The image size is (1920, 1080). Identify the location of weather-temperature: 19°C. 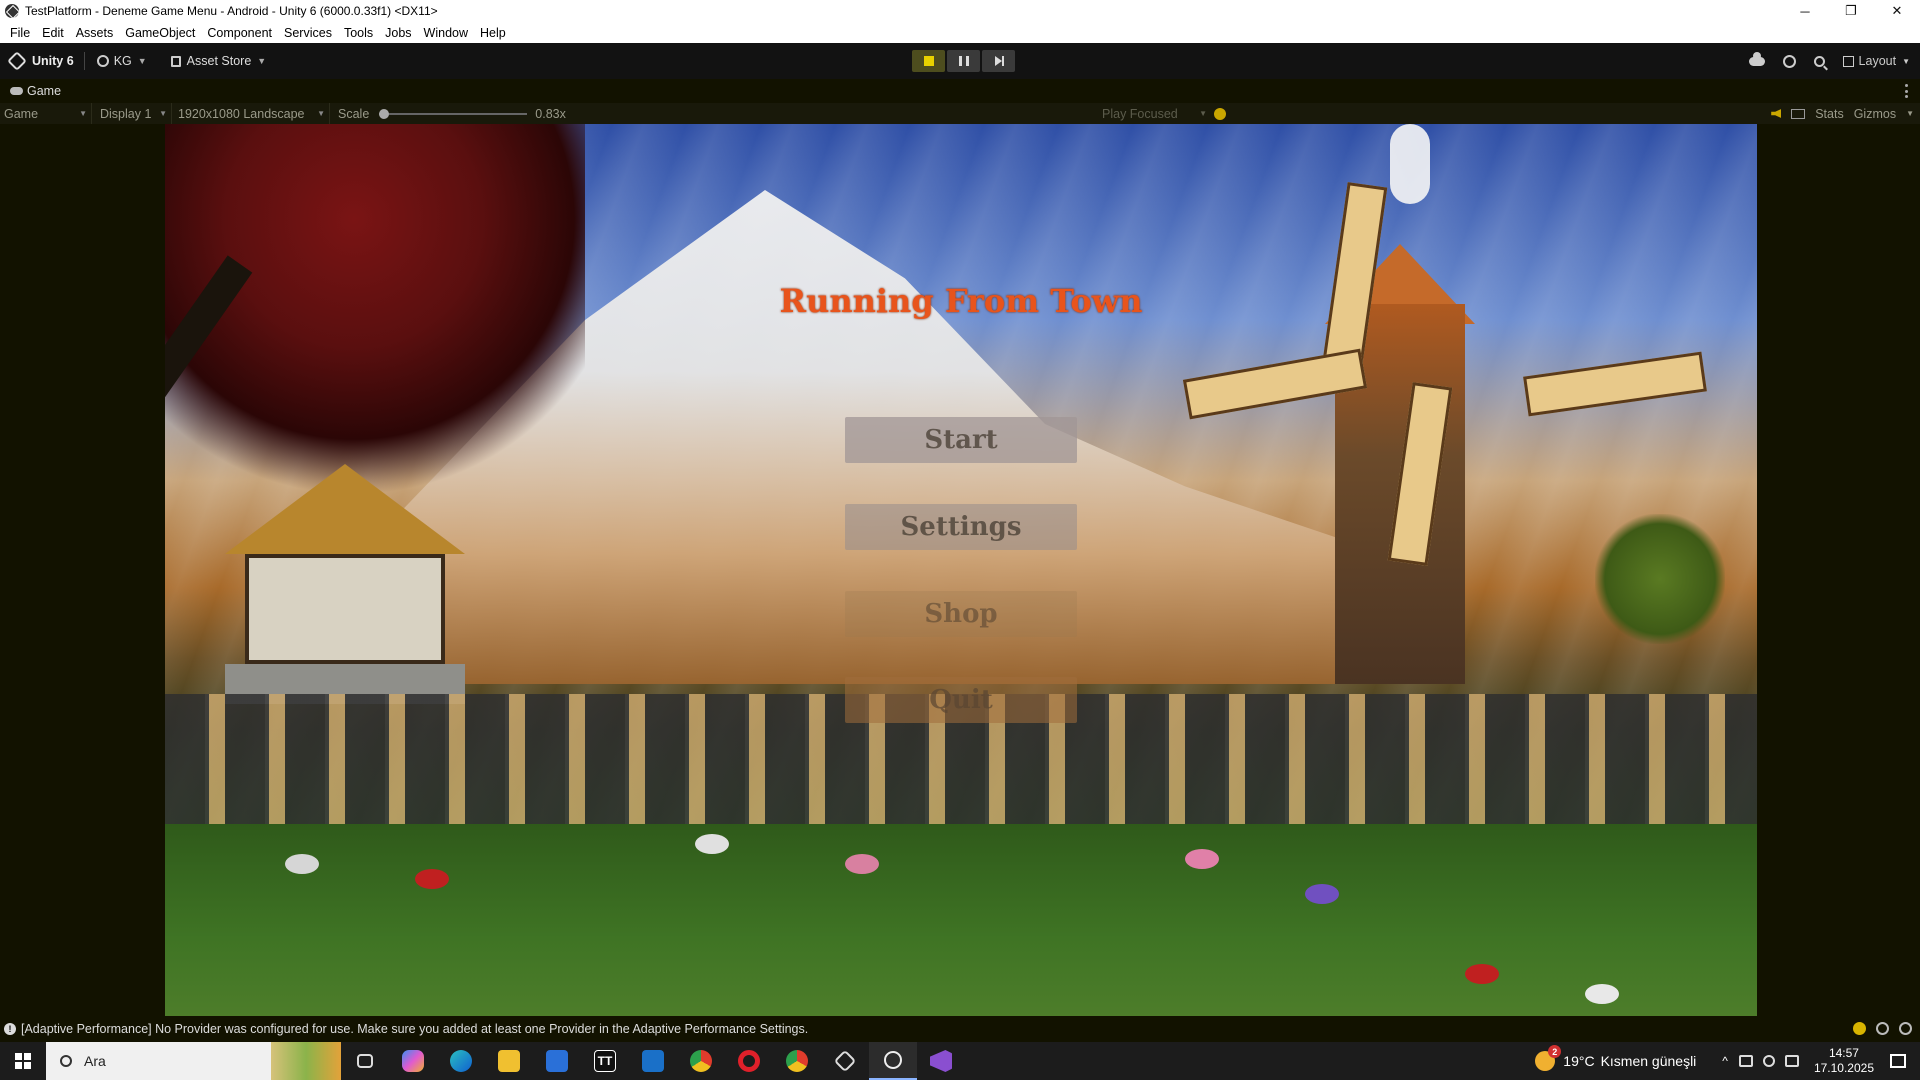
(1579, 1061).